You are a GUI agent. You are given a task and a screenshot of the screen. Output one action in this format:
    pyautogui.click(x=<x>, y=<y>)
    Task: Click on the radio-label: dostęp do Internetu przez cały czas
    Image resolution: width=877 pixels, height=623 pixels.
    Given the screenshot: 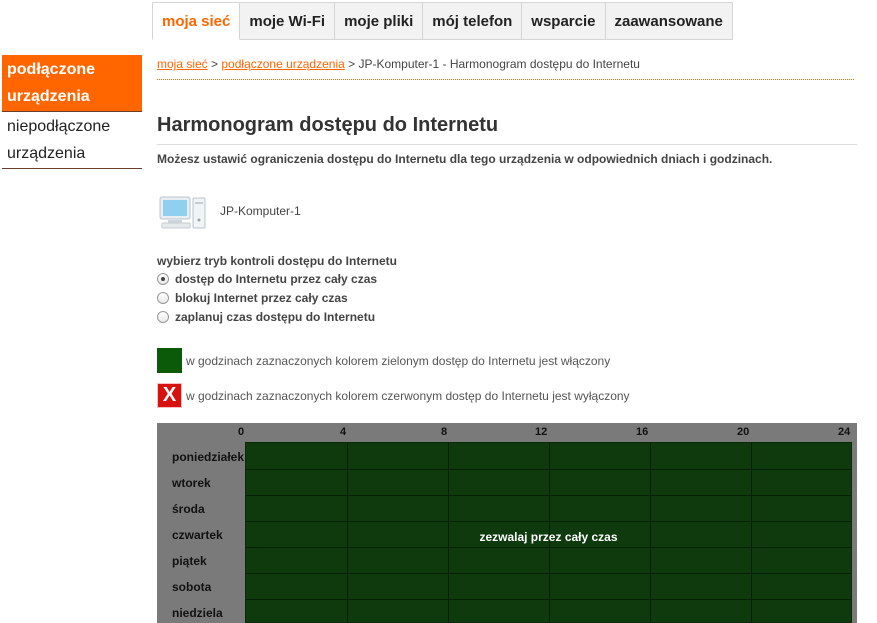 What is the action you would take?
    pyautogui.click(x=276, y=279)
    